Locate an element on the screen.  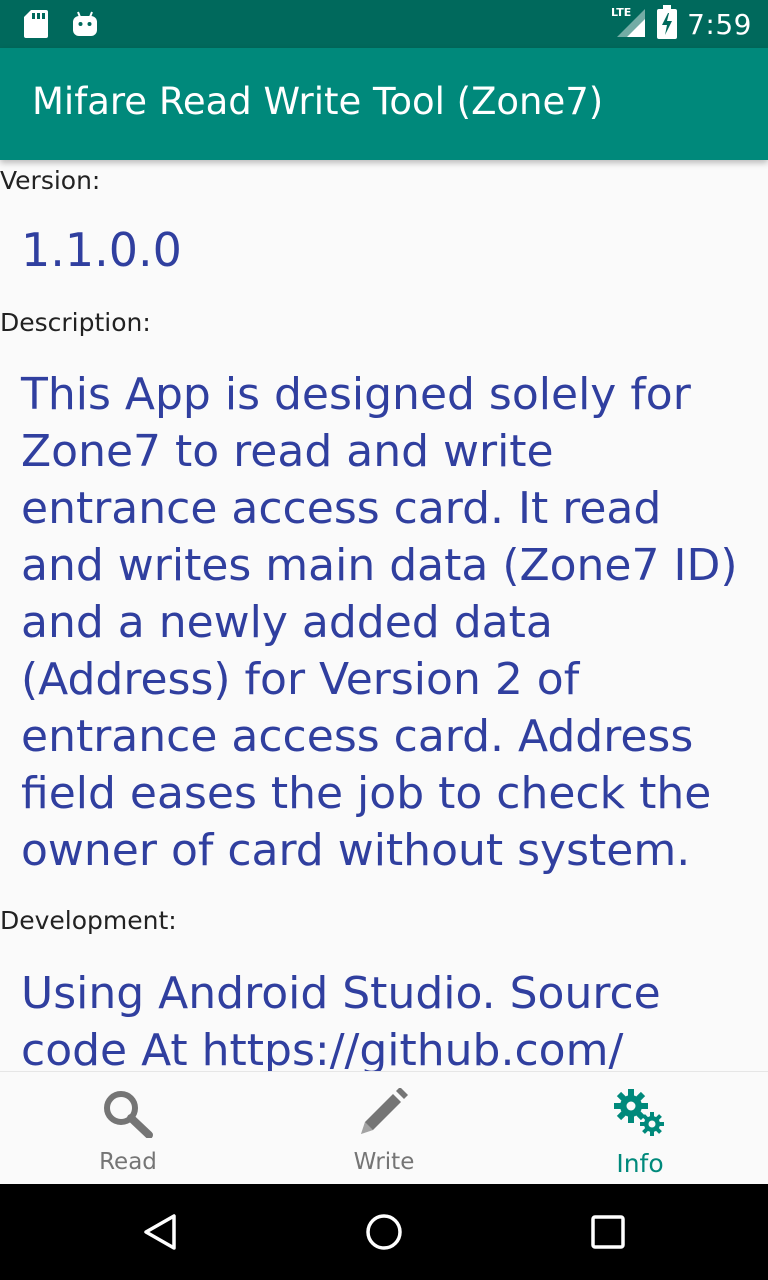
back-icon is located at coordinates (160, 1232).